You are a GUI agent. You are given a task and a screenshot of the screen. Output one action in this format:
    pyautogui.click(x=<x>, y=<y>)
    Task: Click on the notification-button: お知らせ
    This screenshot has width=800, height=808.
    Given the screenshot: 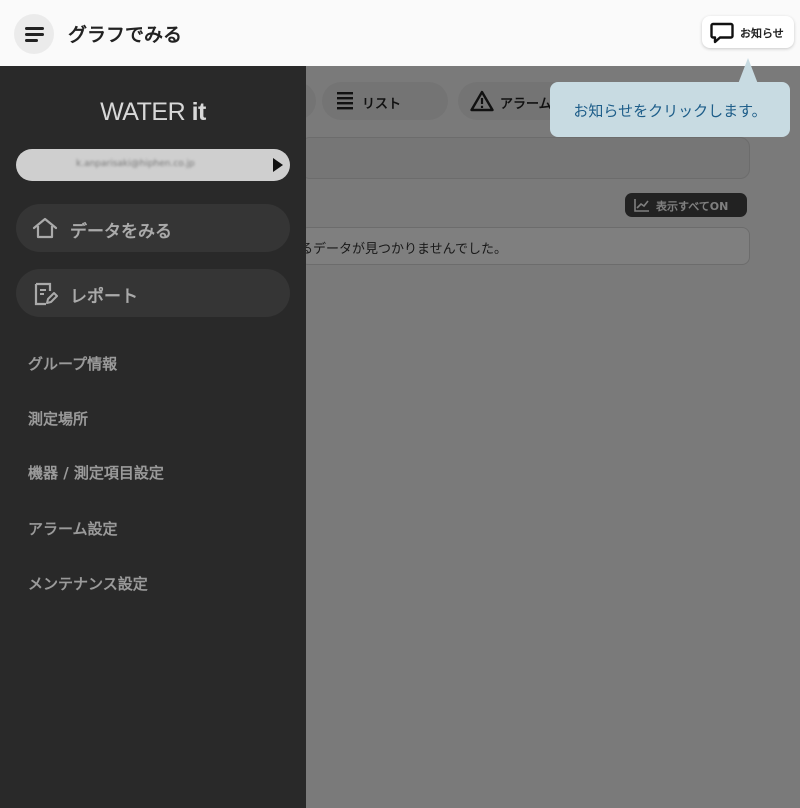 What is the action you would take?
    pyautogui.click(x=748, y=32)
    